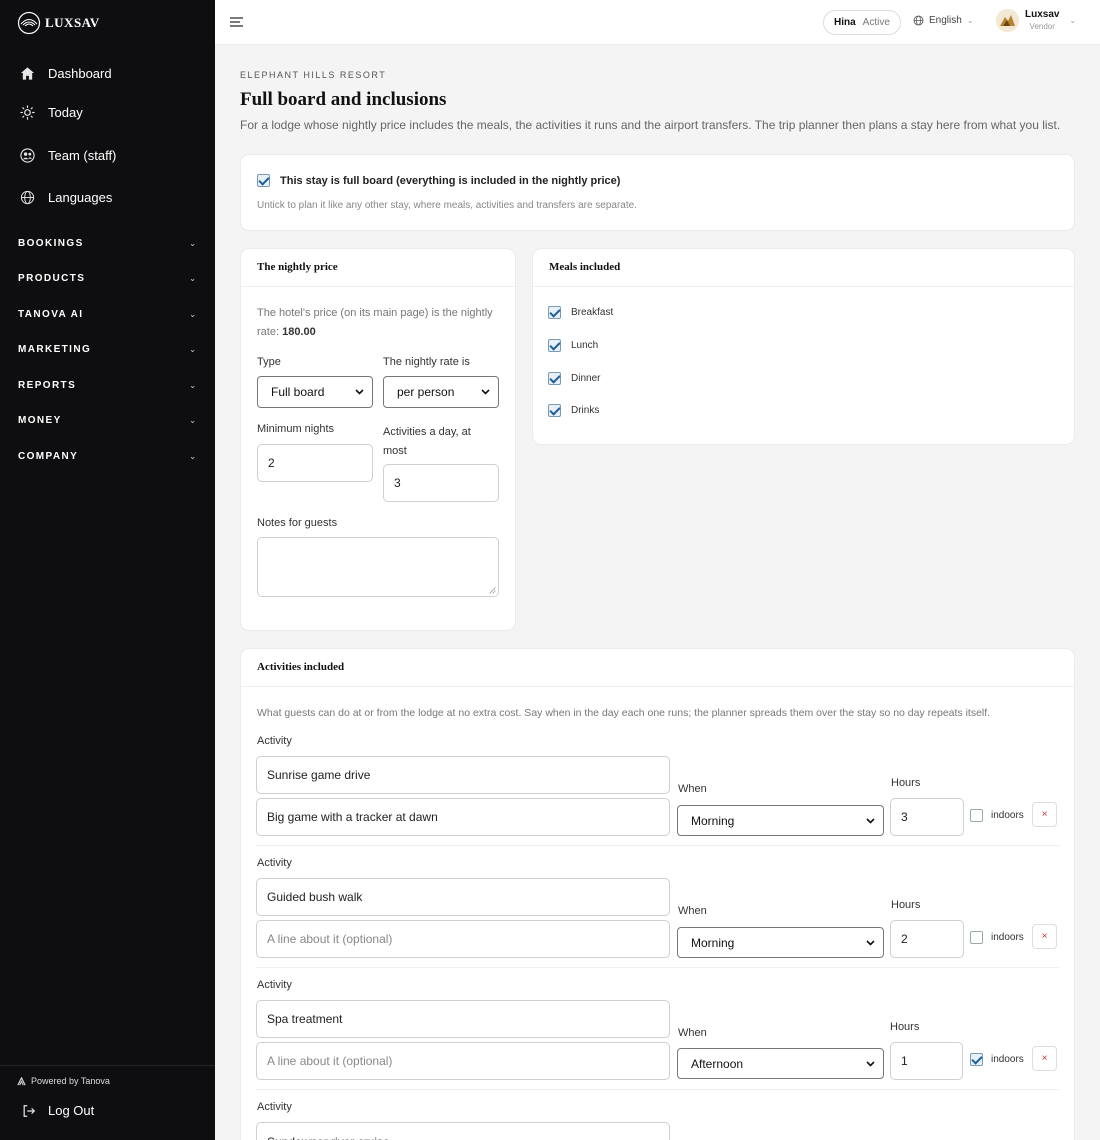  What do you see at coordinates (27, 112) in the screenshot?
I see `sun-icon` at bounding box center [27, 112].